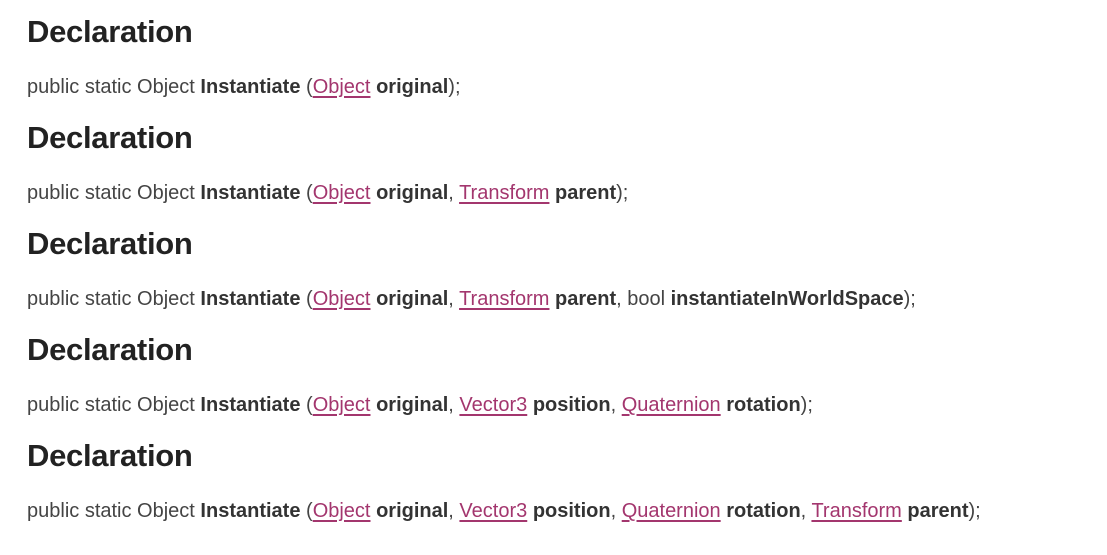 This screenshot has width=1107, height=555. What do you see at coordinates (787, 299) in the screenshot?
I see `parameter-name: instantiateInWorldSpace` at bounding box center [787, 299].